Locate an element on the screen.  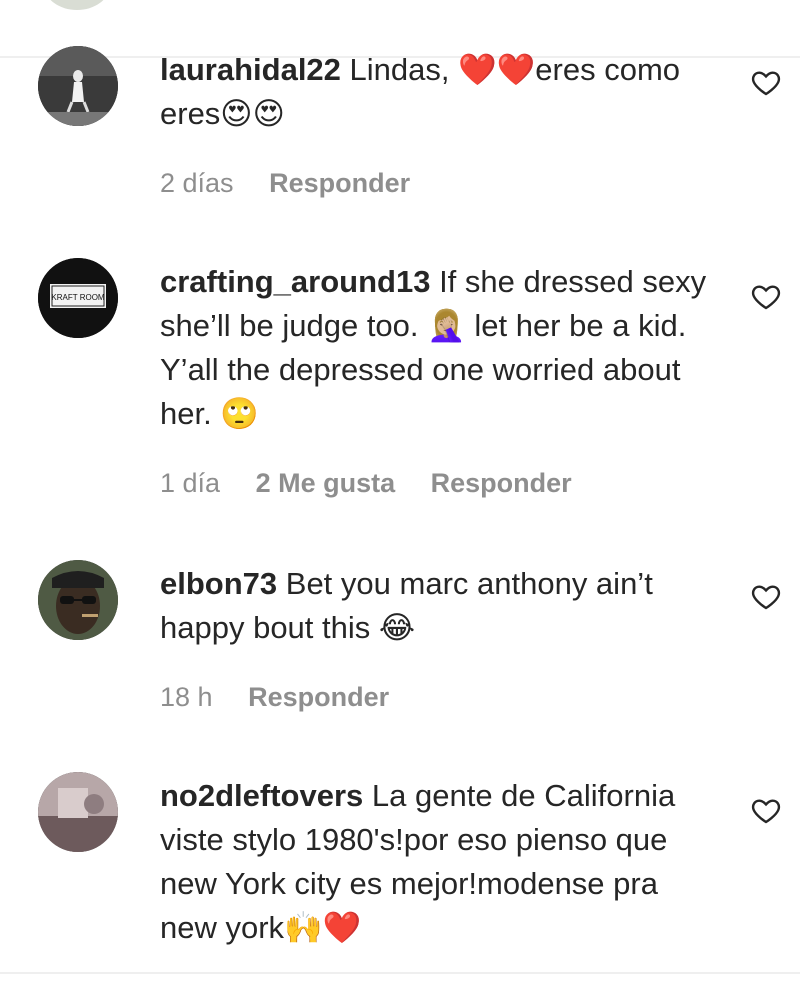
comment-meta: 18 h Responder is located at coordinates (288, 697).